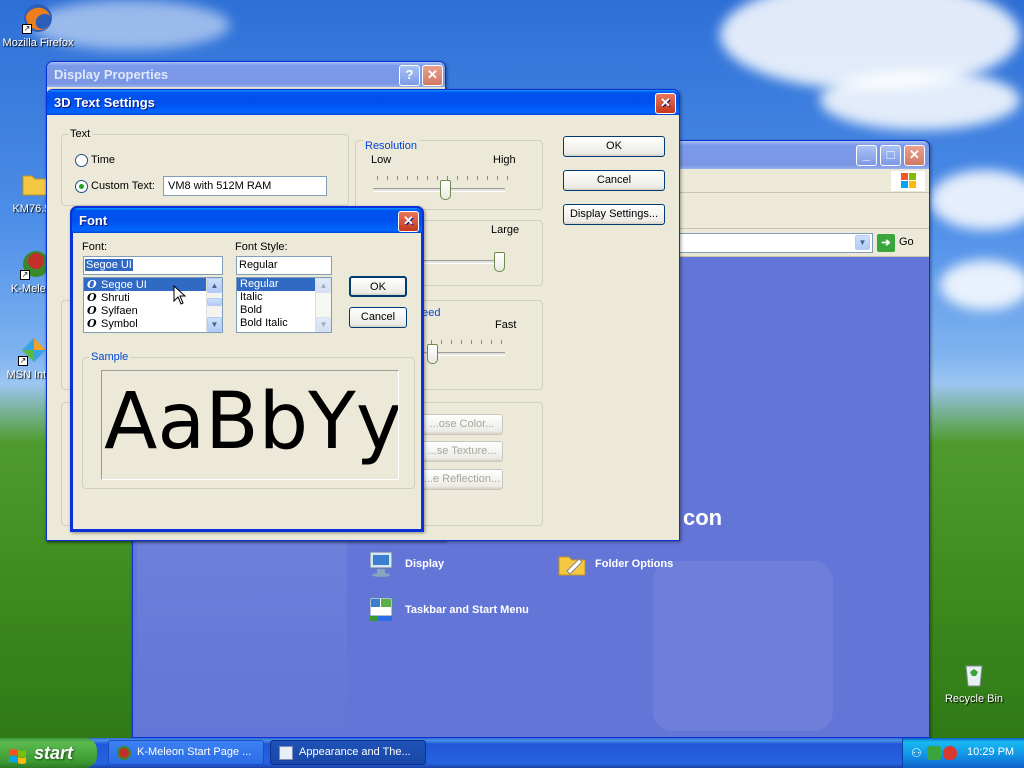 The image size is (1024, 768). Describe the element at coordinates (119, 311) in the screenshot. I see `font-item-label: Sylfaen` at that location.